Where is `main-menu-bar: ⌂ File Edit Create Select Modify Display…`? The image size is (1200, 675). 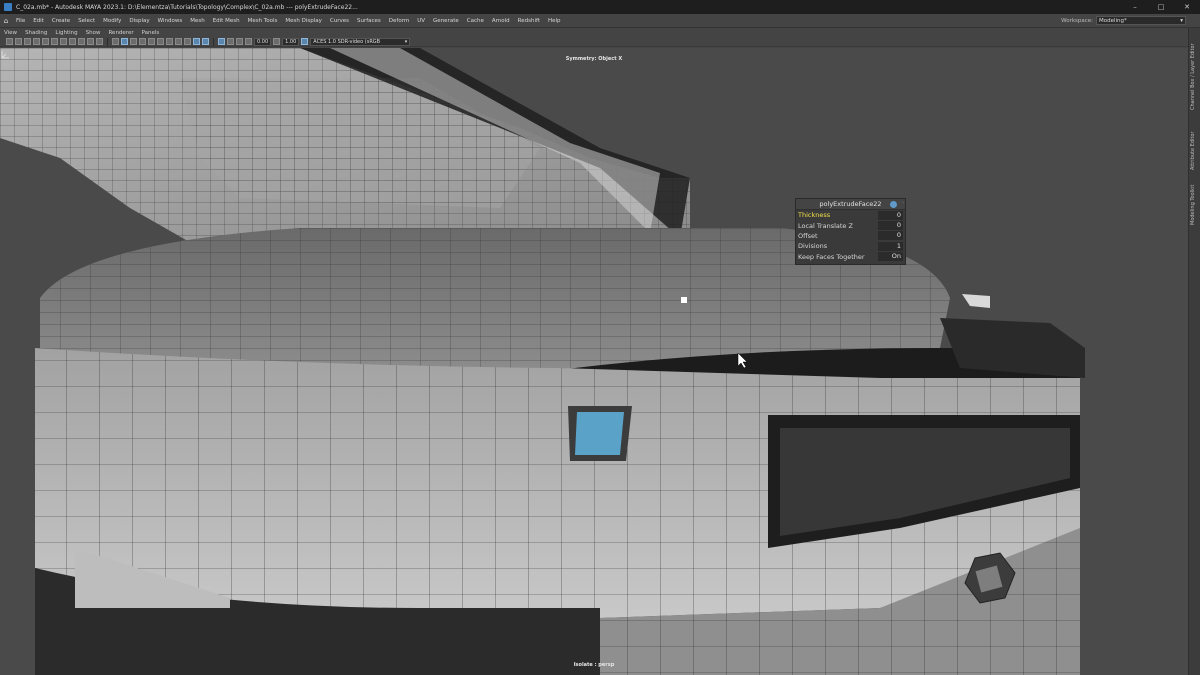 main-menu-bar: ⌂ File Edit Create Select Modify Display… is located at coordinates (600, 21).